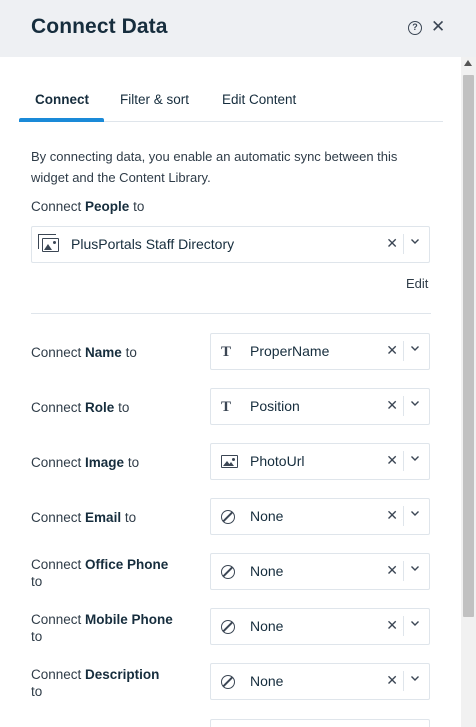 The image size is (476, 727). What do you see at coordinates (100, 407) in the screenshot?
I see `label-bold: Role` at bounding box center [100, 407].